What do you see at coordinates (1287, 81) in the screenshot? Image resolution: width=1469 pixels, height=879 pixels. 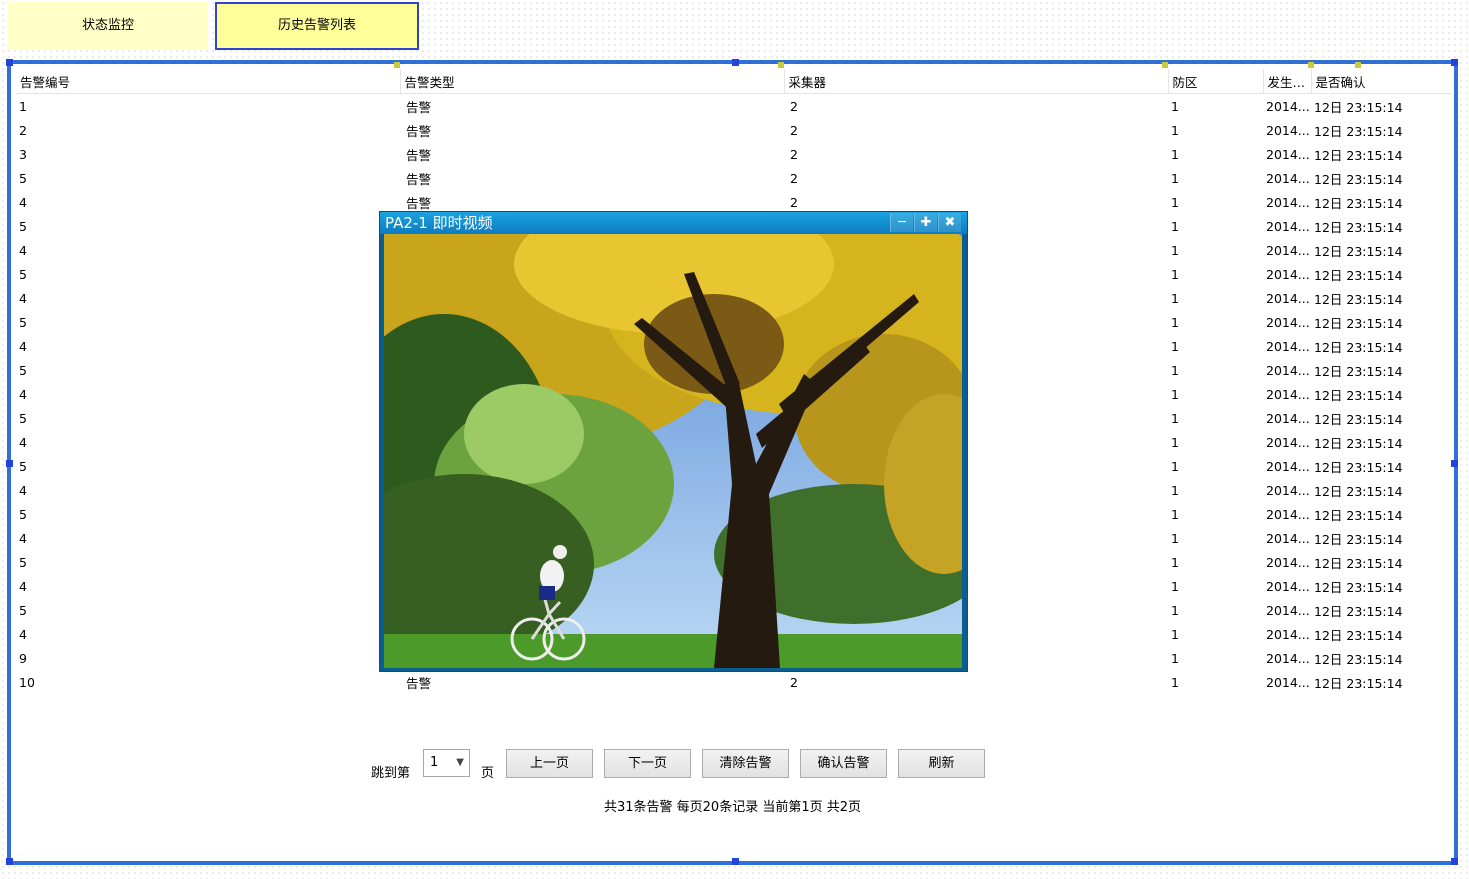 I see `column-header-time: 发生时间` at bounding box center [1287, 81].